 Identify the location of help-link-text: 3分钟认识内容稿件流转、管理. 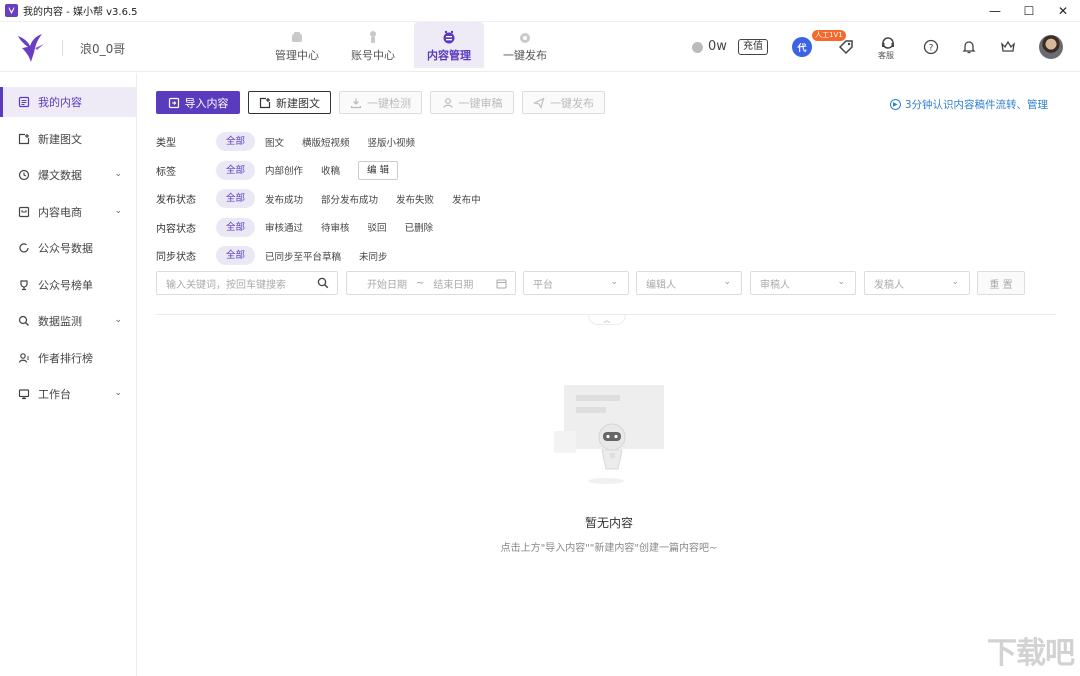
(976, 105).